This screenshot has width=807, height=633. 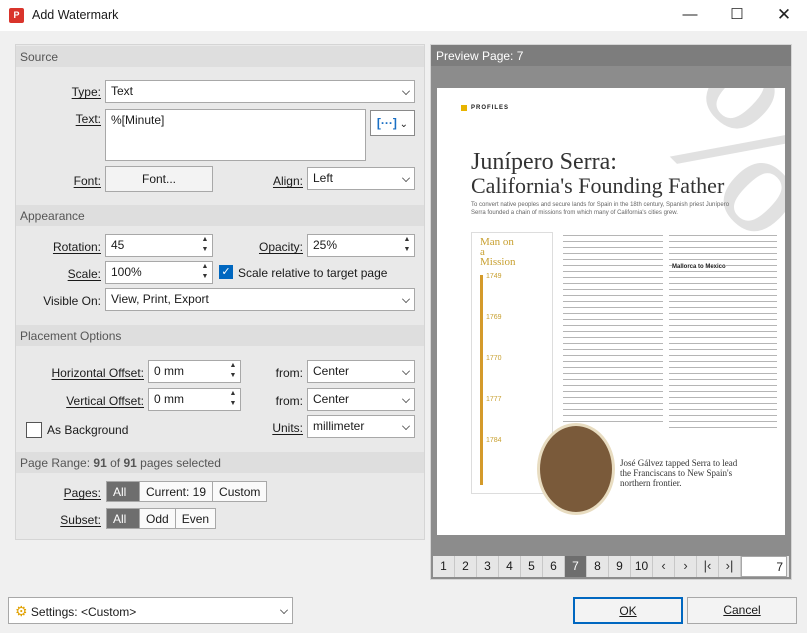 What do you see at coordinates (159, 272) in the screenshot?
I see `scale-spinner: 100% ▲ ▼` at bounding box center [159, 272].